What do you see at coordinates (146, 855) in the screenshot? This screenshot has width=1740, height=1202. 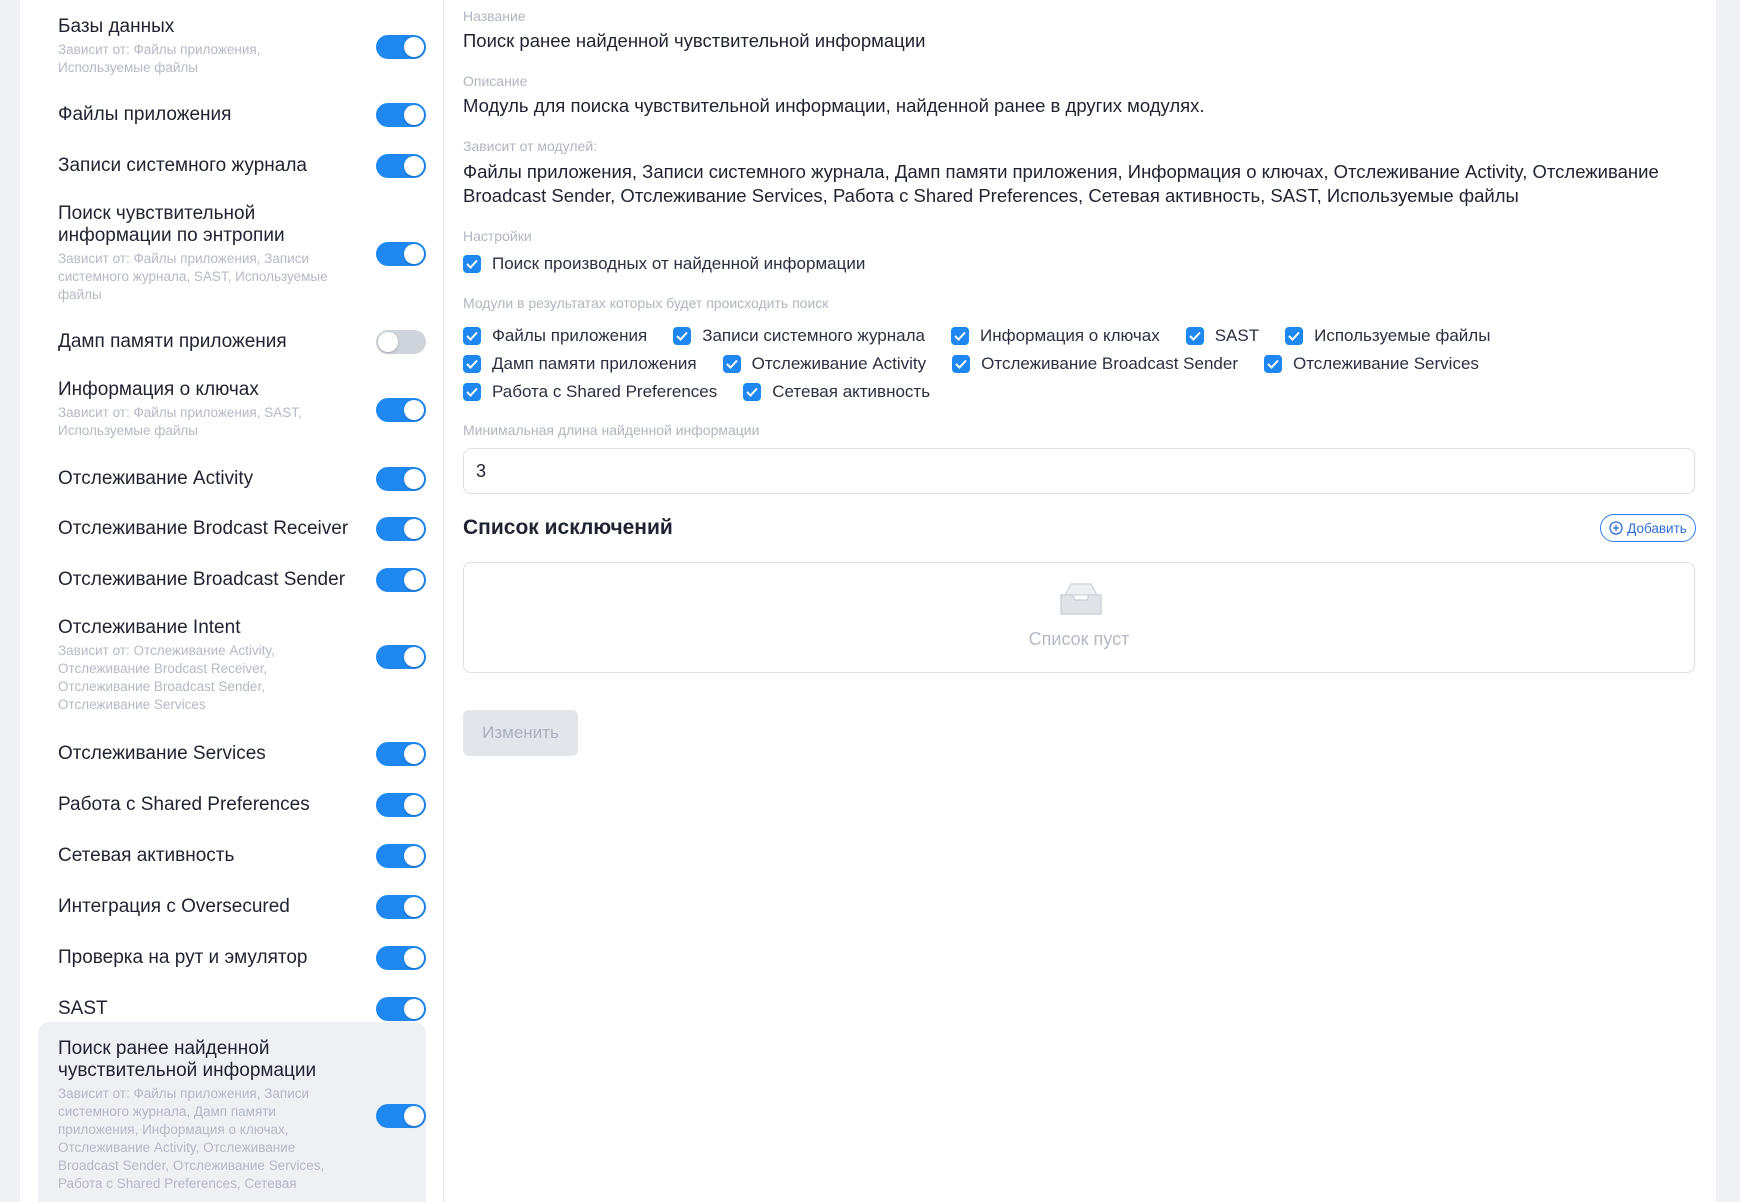 I see `module-title: Сетевая активность` at bounding box center [146, 855].